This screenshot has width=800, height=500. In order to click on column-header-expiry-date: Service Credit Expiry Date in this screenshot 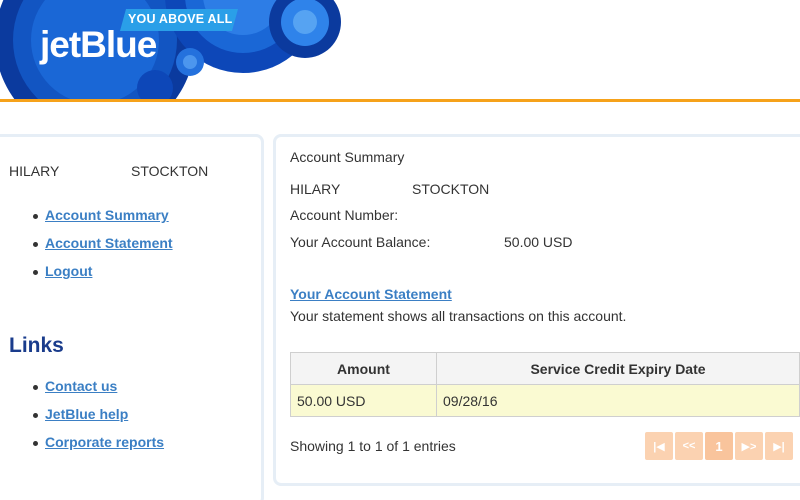, I will do `click(618, 368)`.